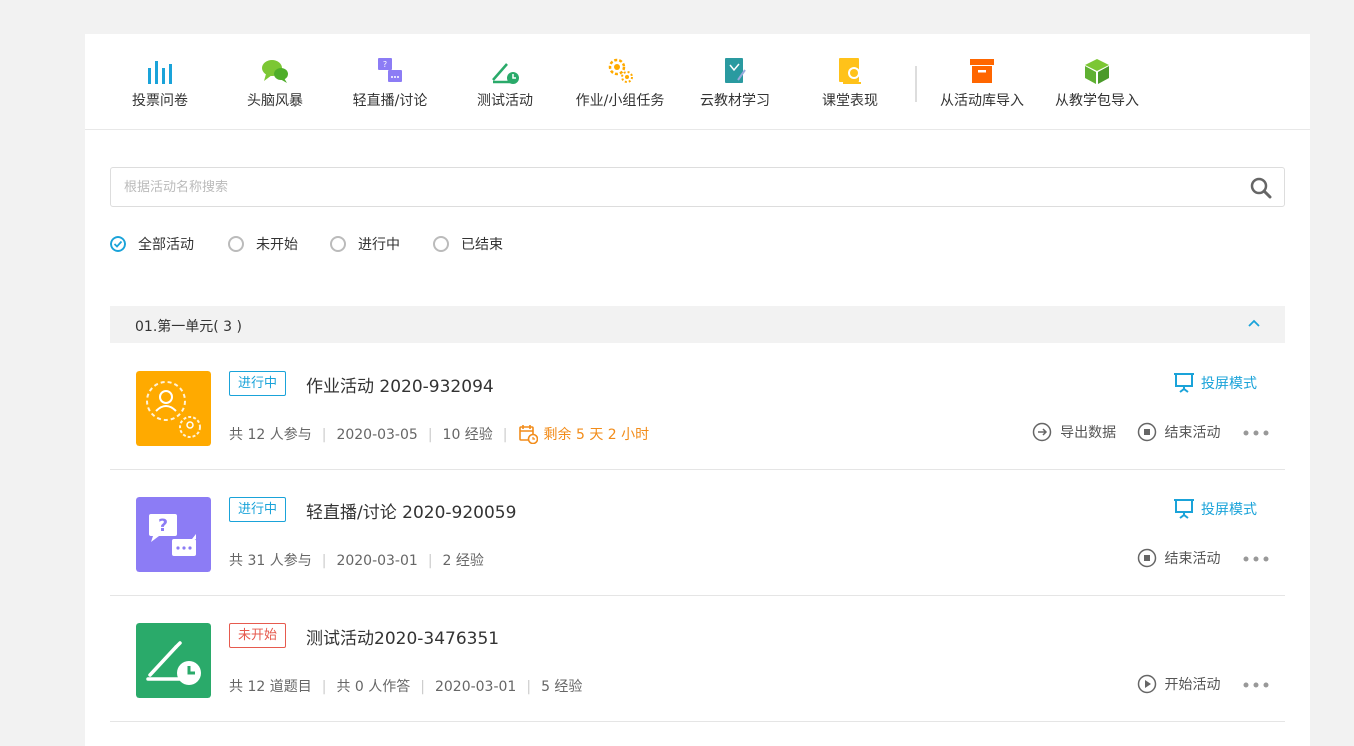 The image size is (1354, 746). Describe the element at coordinates (173, 534) in the screenshot. I see `live-discussion-thumbnail-icon: ?` at that location.